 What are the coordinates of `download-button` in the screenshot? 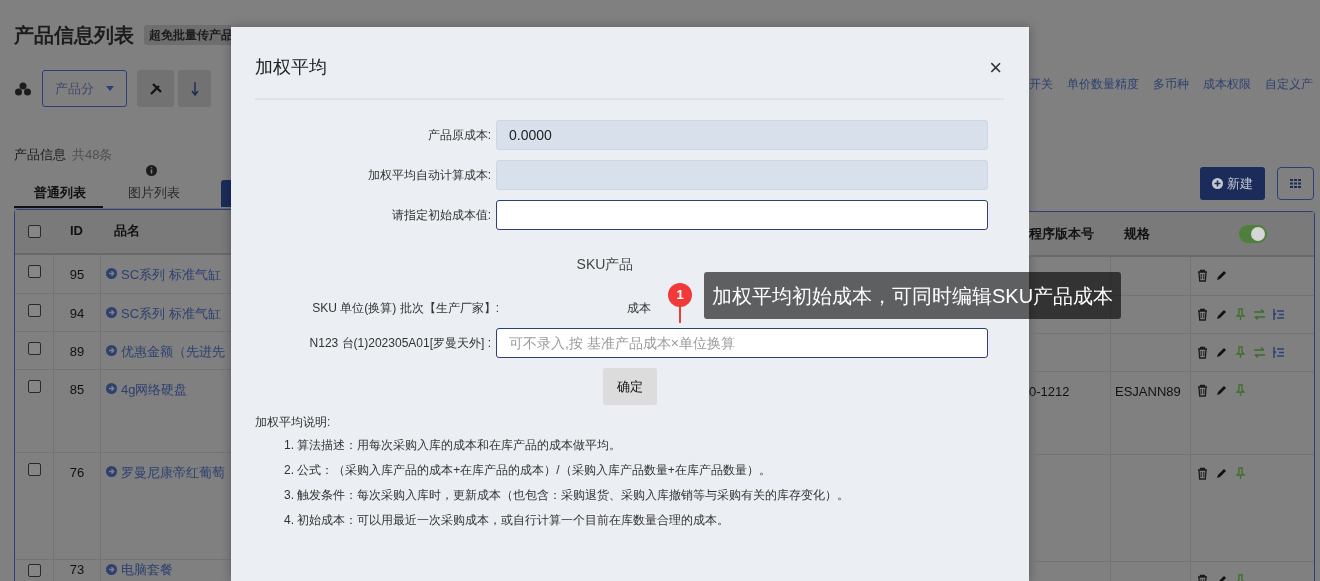 It's located at (194, 88).